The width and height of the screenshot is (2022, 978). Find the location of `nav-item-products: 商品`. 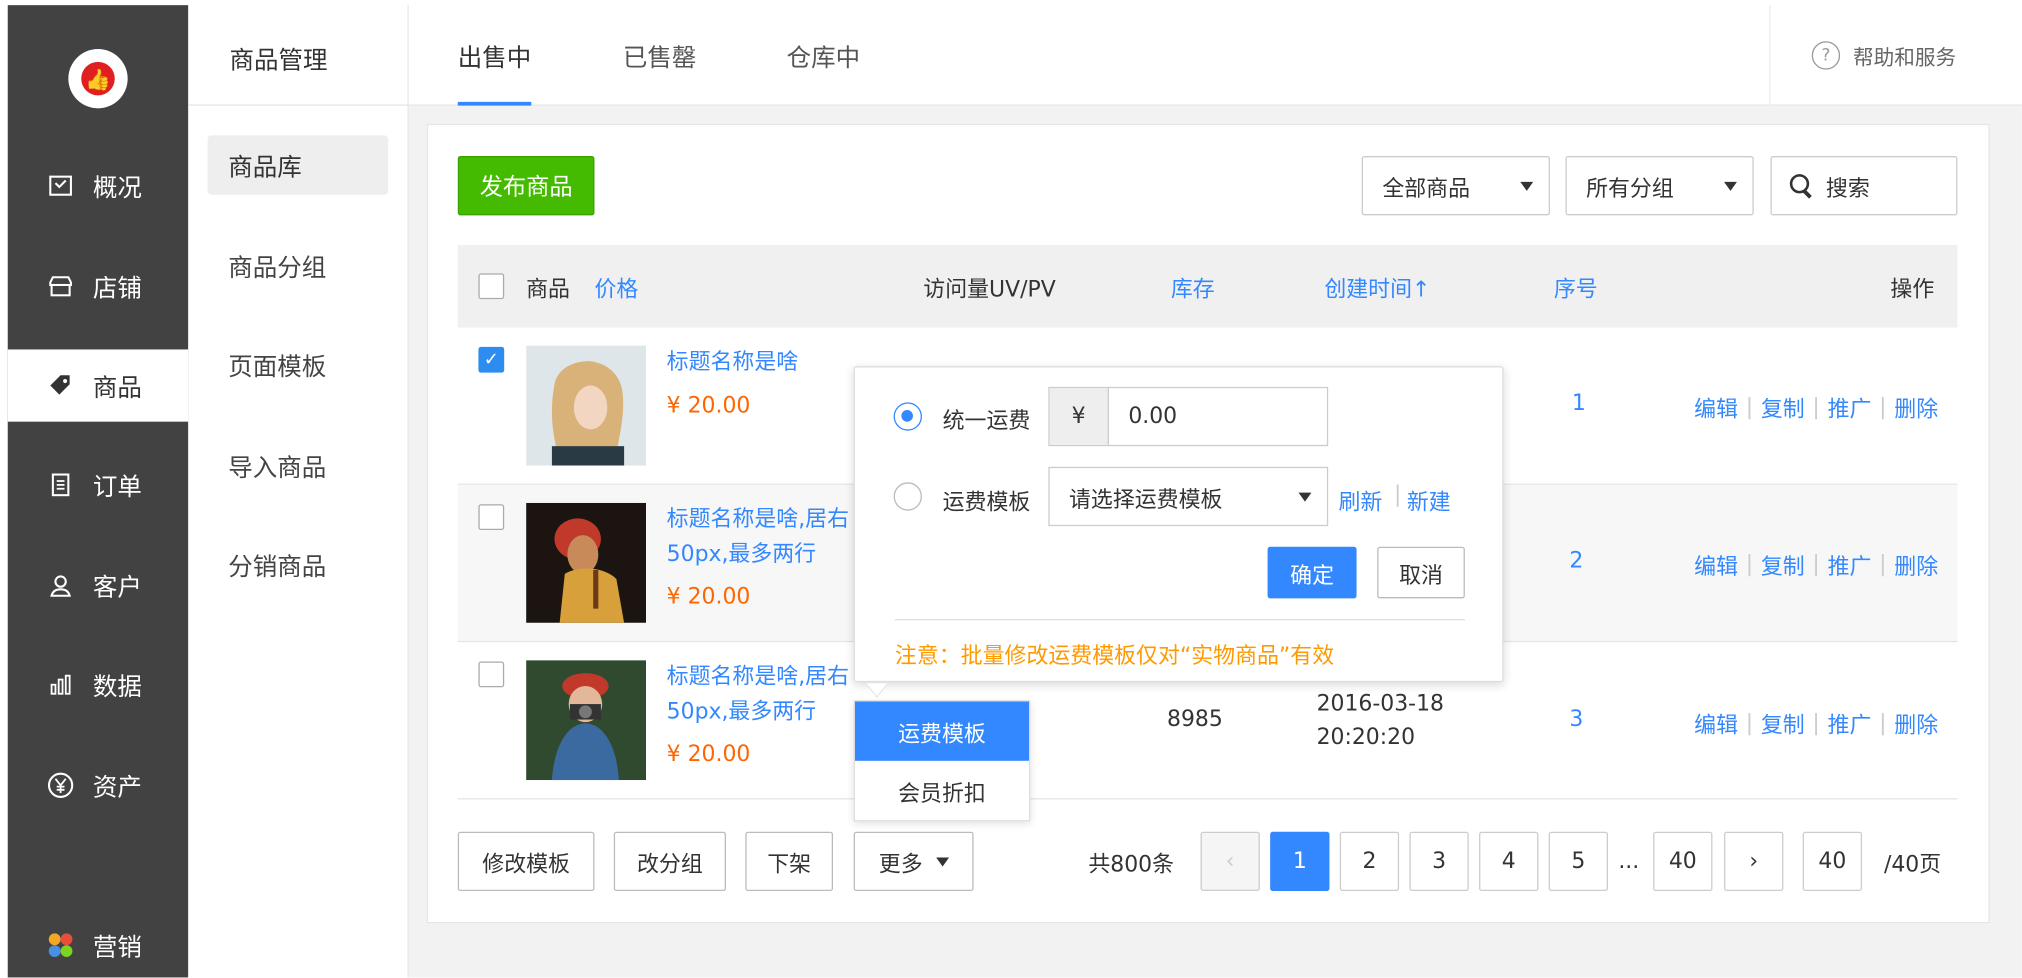

nav-item-products: 商品 is located at coordinates (98, 385).